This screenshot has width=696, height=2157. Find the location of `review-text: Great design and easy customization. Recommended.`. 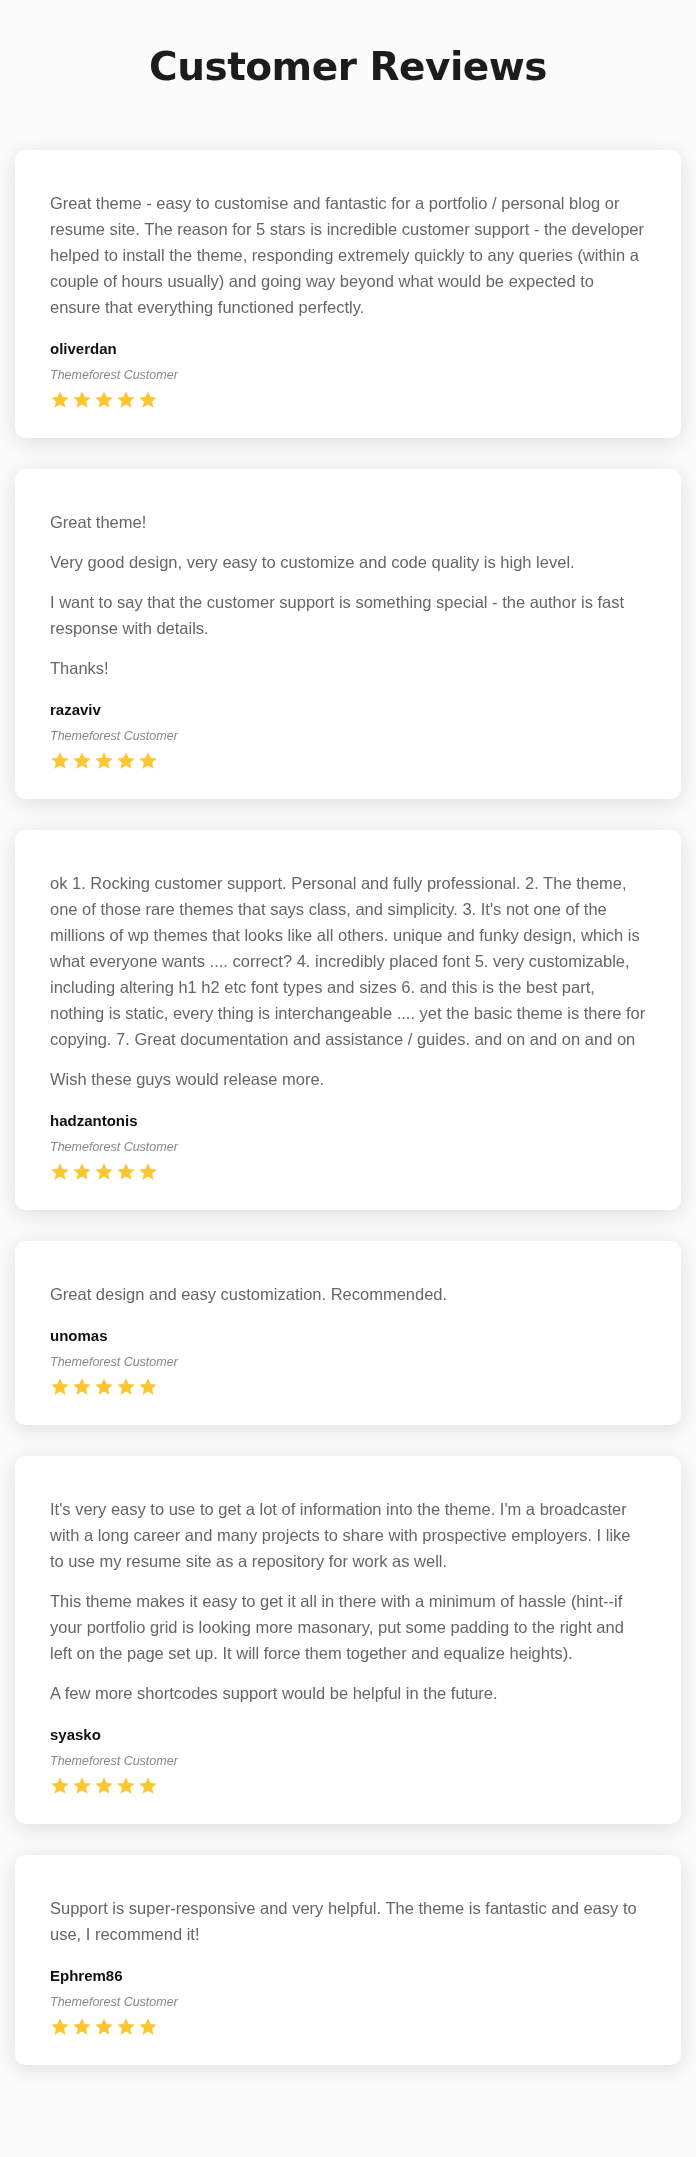

review-text: Great design and easy customization. Recommended. is located at coordinates (249, 1294).